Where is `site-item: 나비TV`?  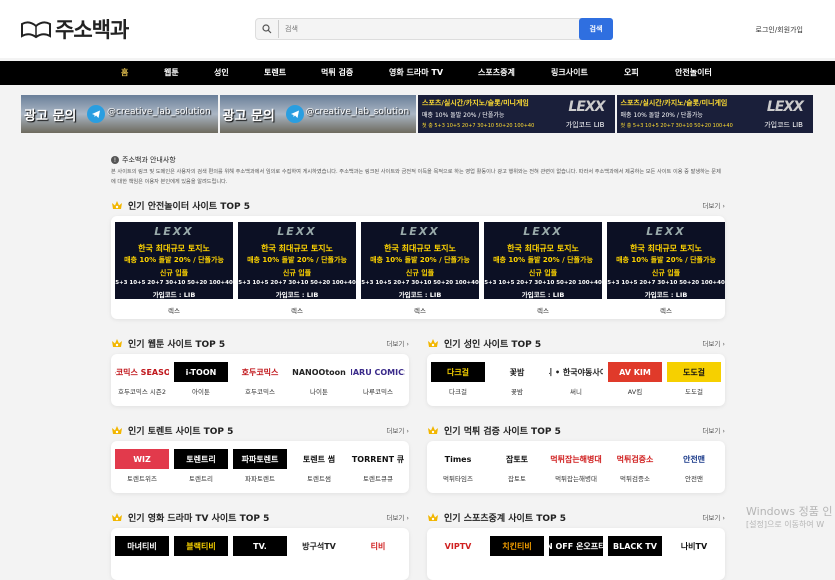
site-item: 나비TV is located at coordinates (694, 548).